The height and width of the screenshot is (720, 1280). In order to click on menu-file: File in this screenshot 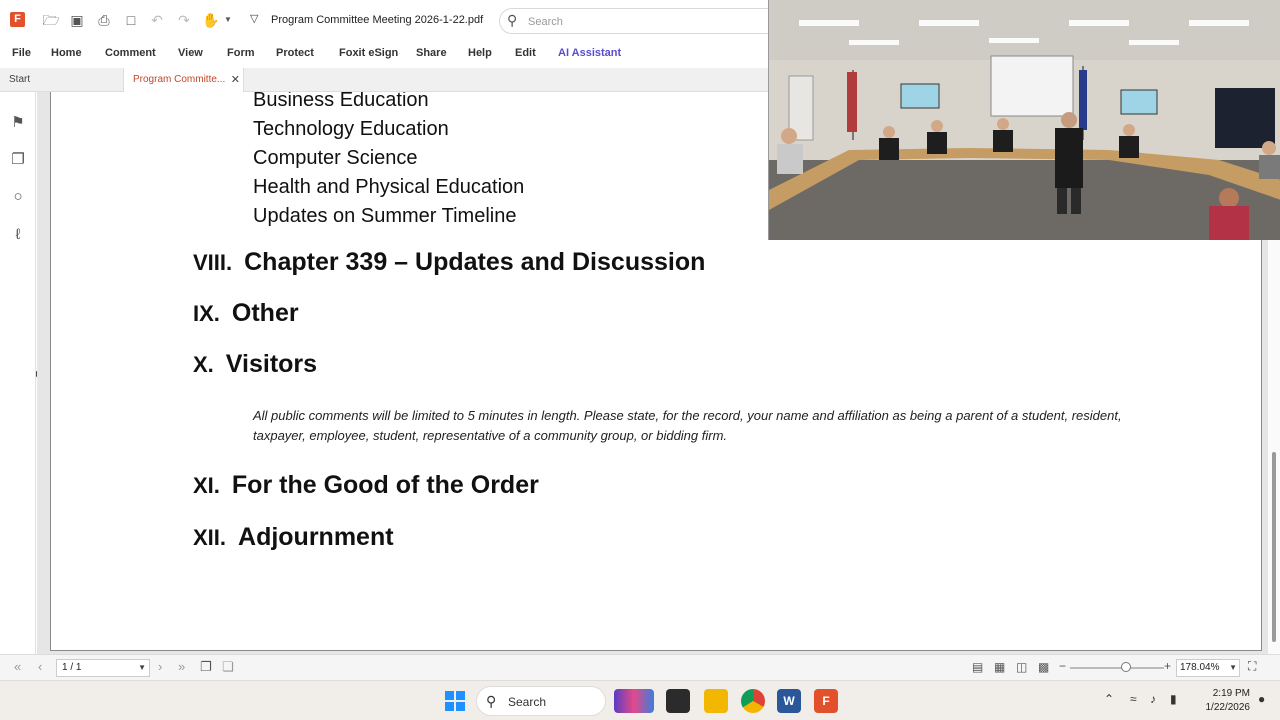, I will do `click(21, 53)`.